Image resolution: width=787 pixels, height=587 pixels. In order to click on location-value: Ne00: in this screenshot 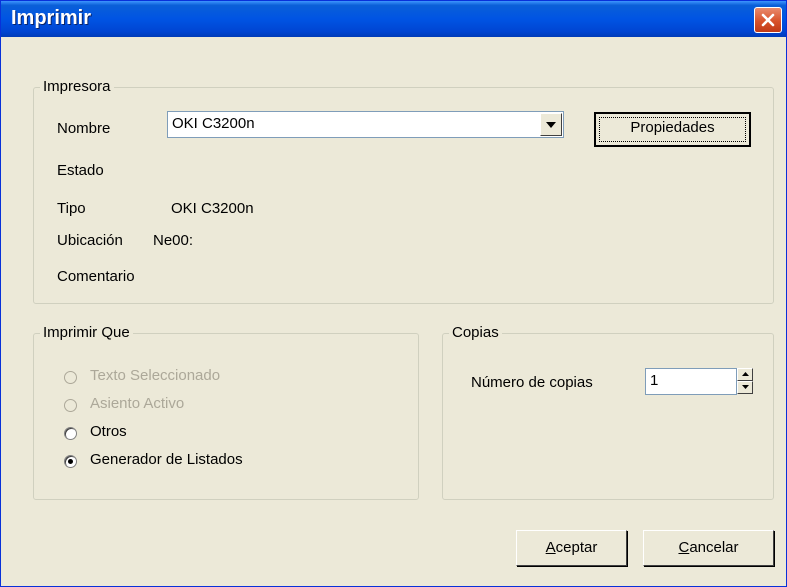, I will do `click(173, 240)`.